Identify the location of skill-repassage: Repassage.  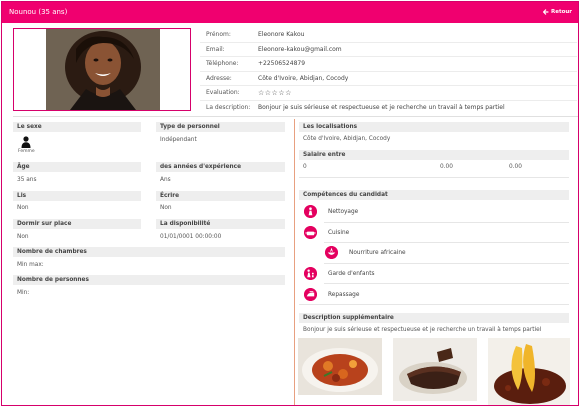
(344, 295).